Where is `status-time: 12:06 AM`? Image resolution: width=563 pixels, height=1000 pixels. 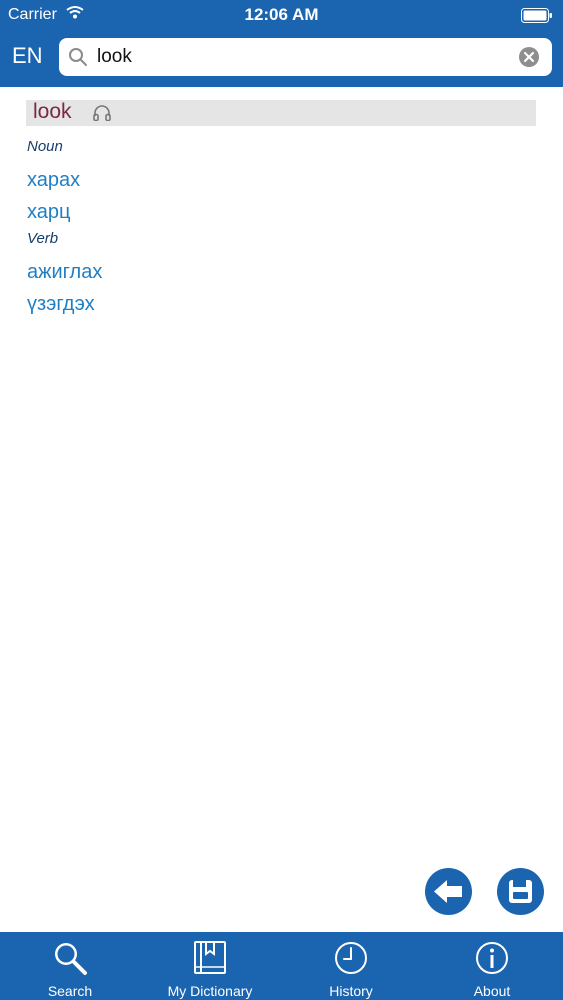
status-time: 12:06 AM is located at coordinates (281, 14).